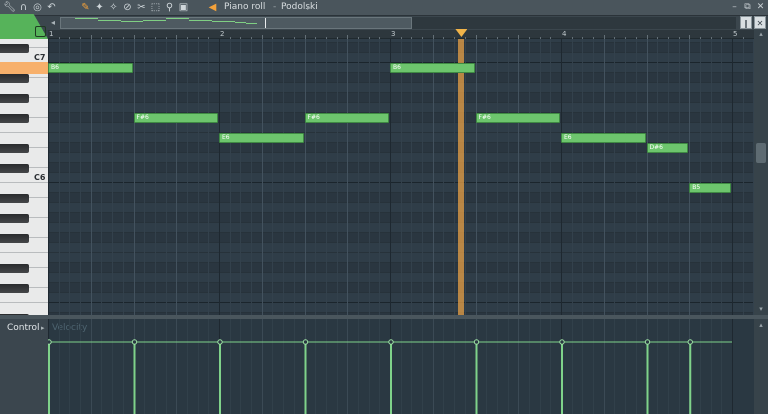 This screenshot has width=768, height=414. I want to click on control-scrollbar, so click(761, 366).